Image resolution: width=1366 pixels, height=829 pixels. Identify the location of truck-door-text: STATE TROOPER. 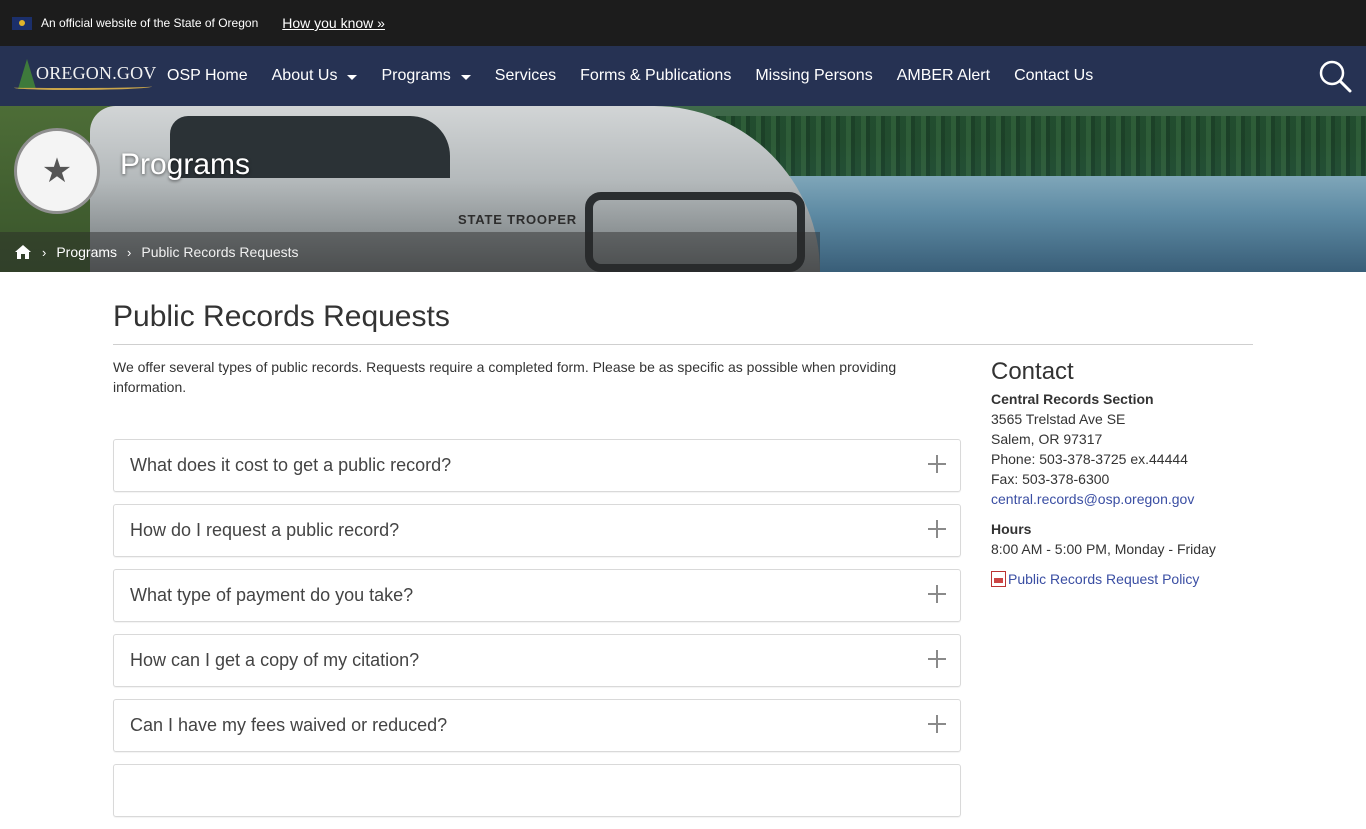
(517, 219).